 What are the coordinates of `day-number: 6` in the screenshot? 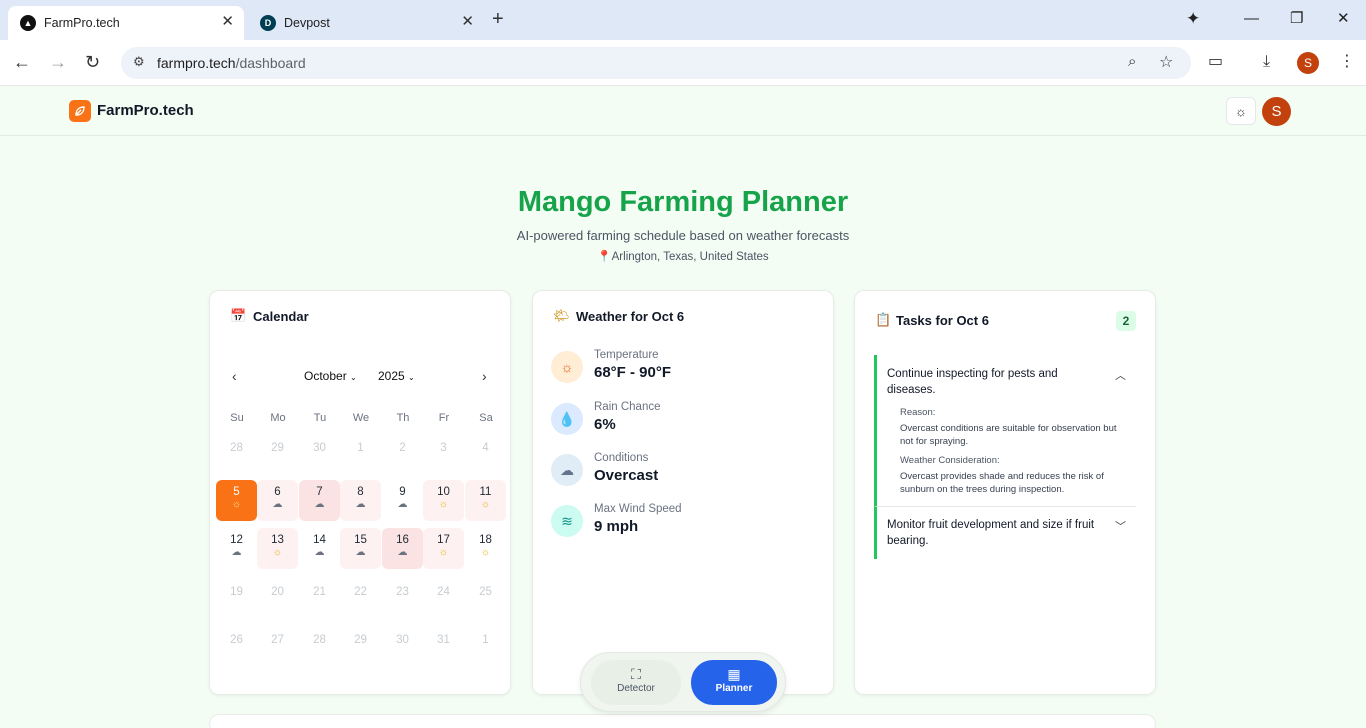 It's located at (277, 492).